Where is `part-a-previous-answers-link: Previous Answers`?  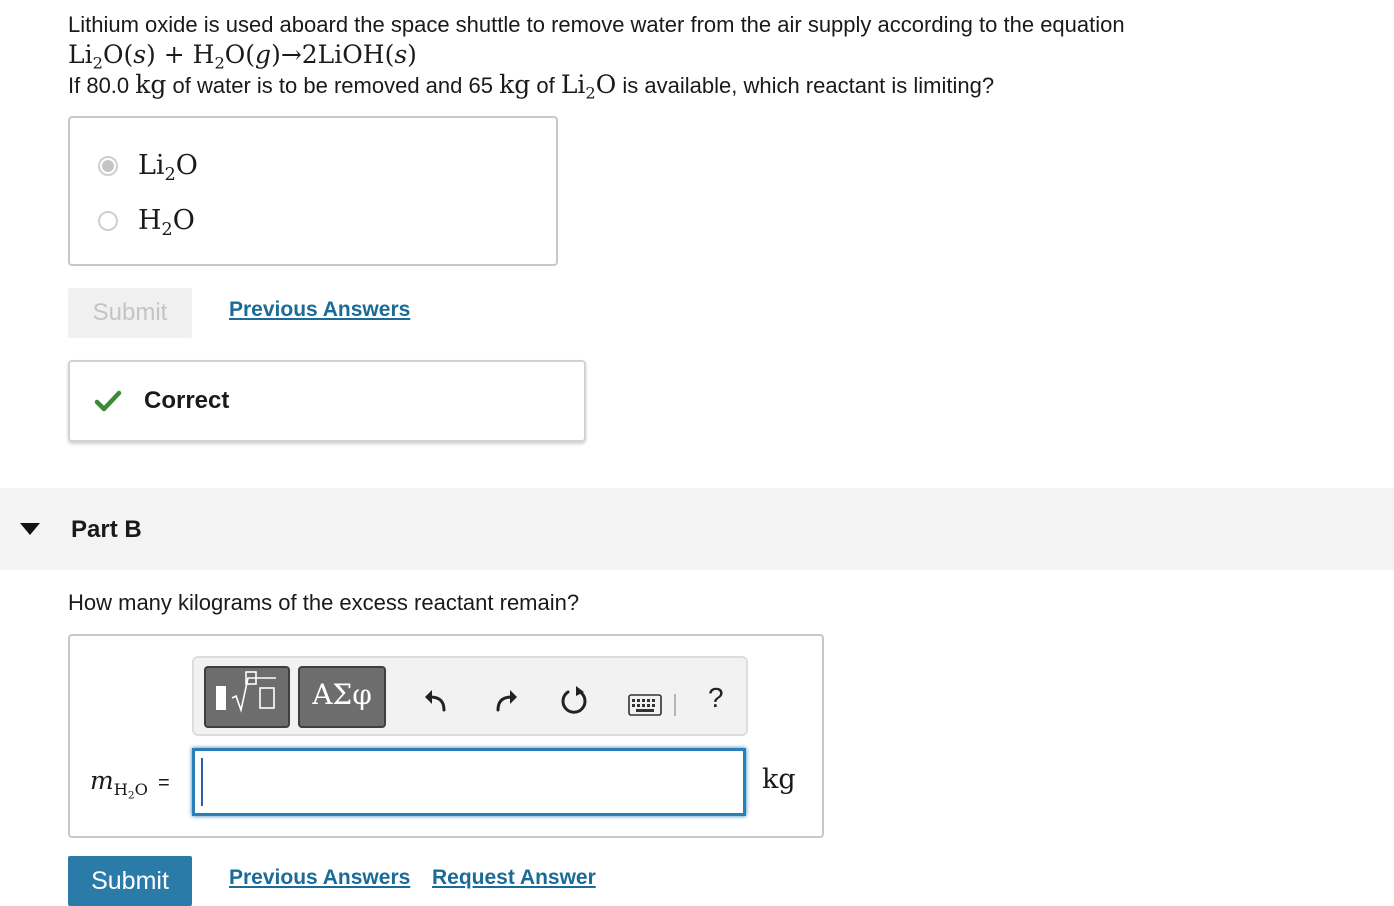 part-a-previous-answers-link: Previous Answers is located at coordinates (319, 310).